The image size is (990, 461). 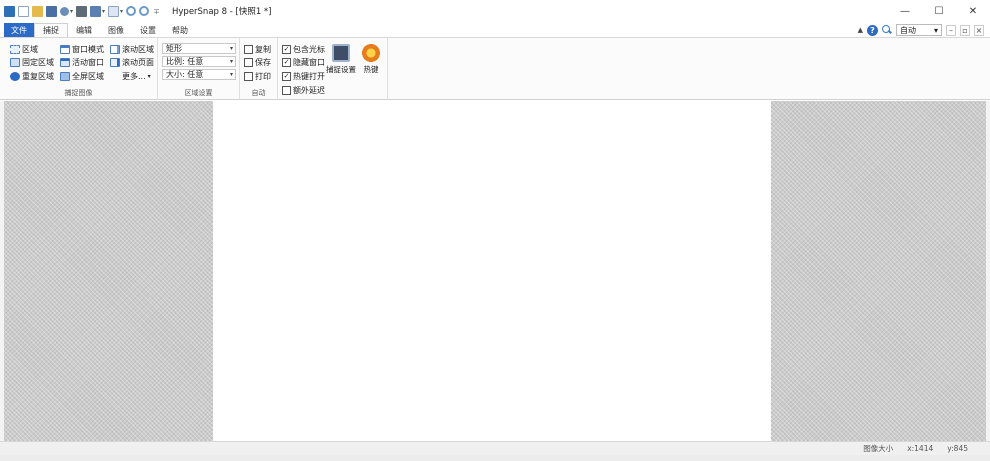 What do you see at coordinates (905, 11) in the screenshot?
I see `minimize-button: —` at bounding box center [905, 11].